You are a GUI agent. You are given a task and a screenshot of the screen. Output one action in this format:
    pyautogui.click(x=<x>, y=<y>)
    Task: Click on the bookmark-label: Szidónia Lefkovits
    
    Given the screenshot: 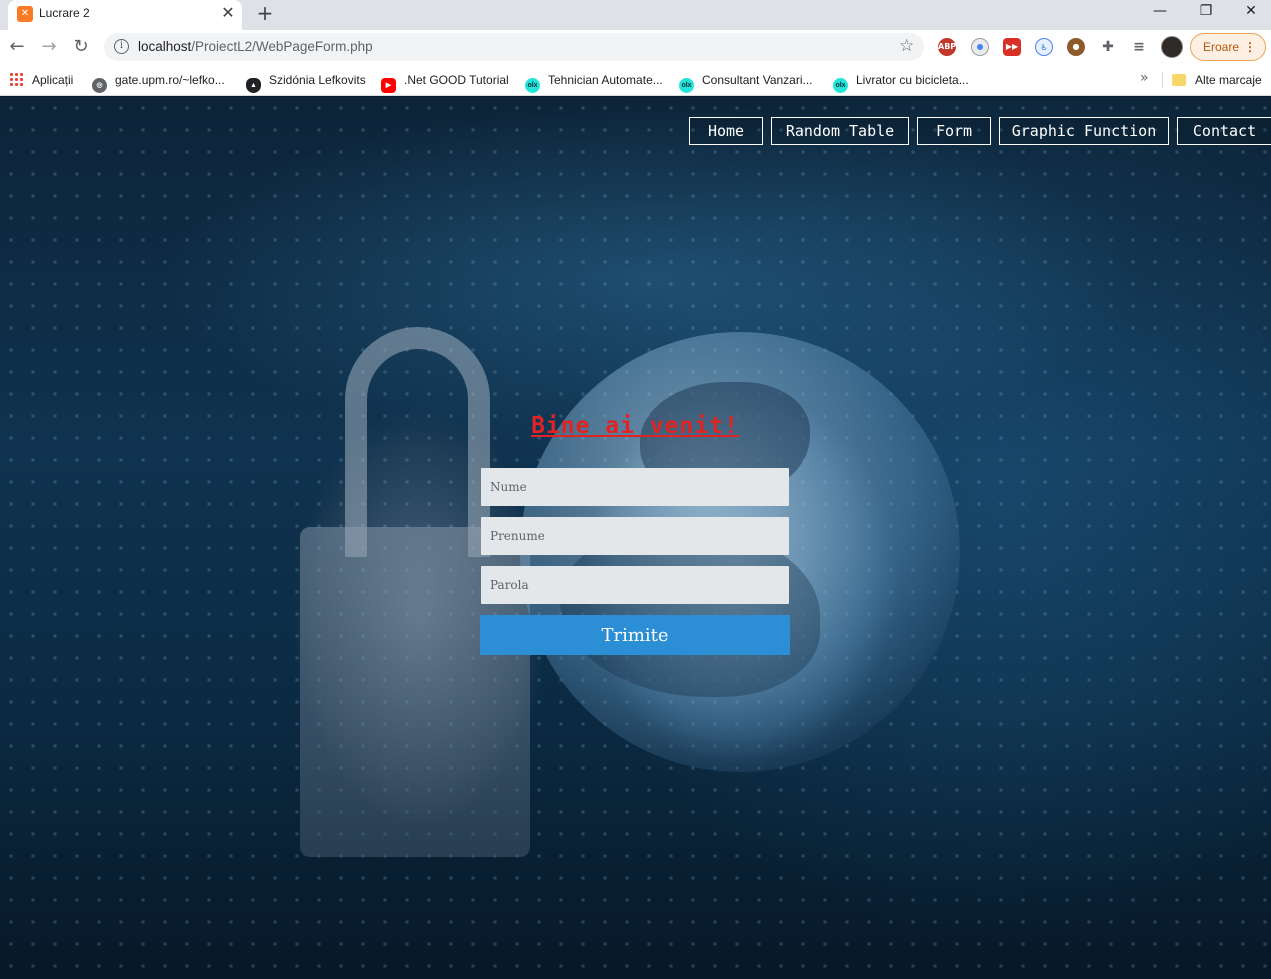 What is the action you would take?
    pyautogui.click(x=317, y=80)
    